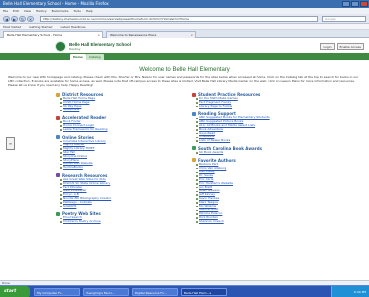 The image size is (369, 297). Describe the element at coordinates (184, 70) in the screenshot. I see `page-title: Welcome to Belle Hall Elementary` at that location.